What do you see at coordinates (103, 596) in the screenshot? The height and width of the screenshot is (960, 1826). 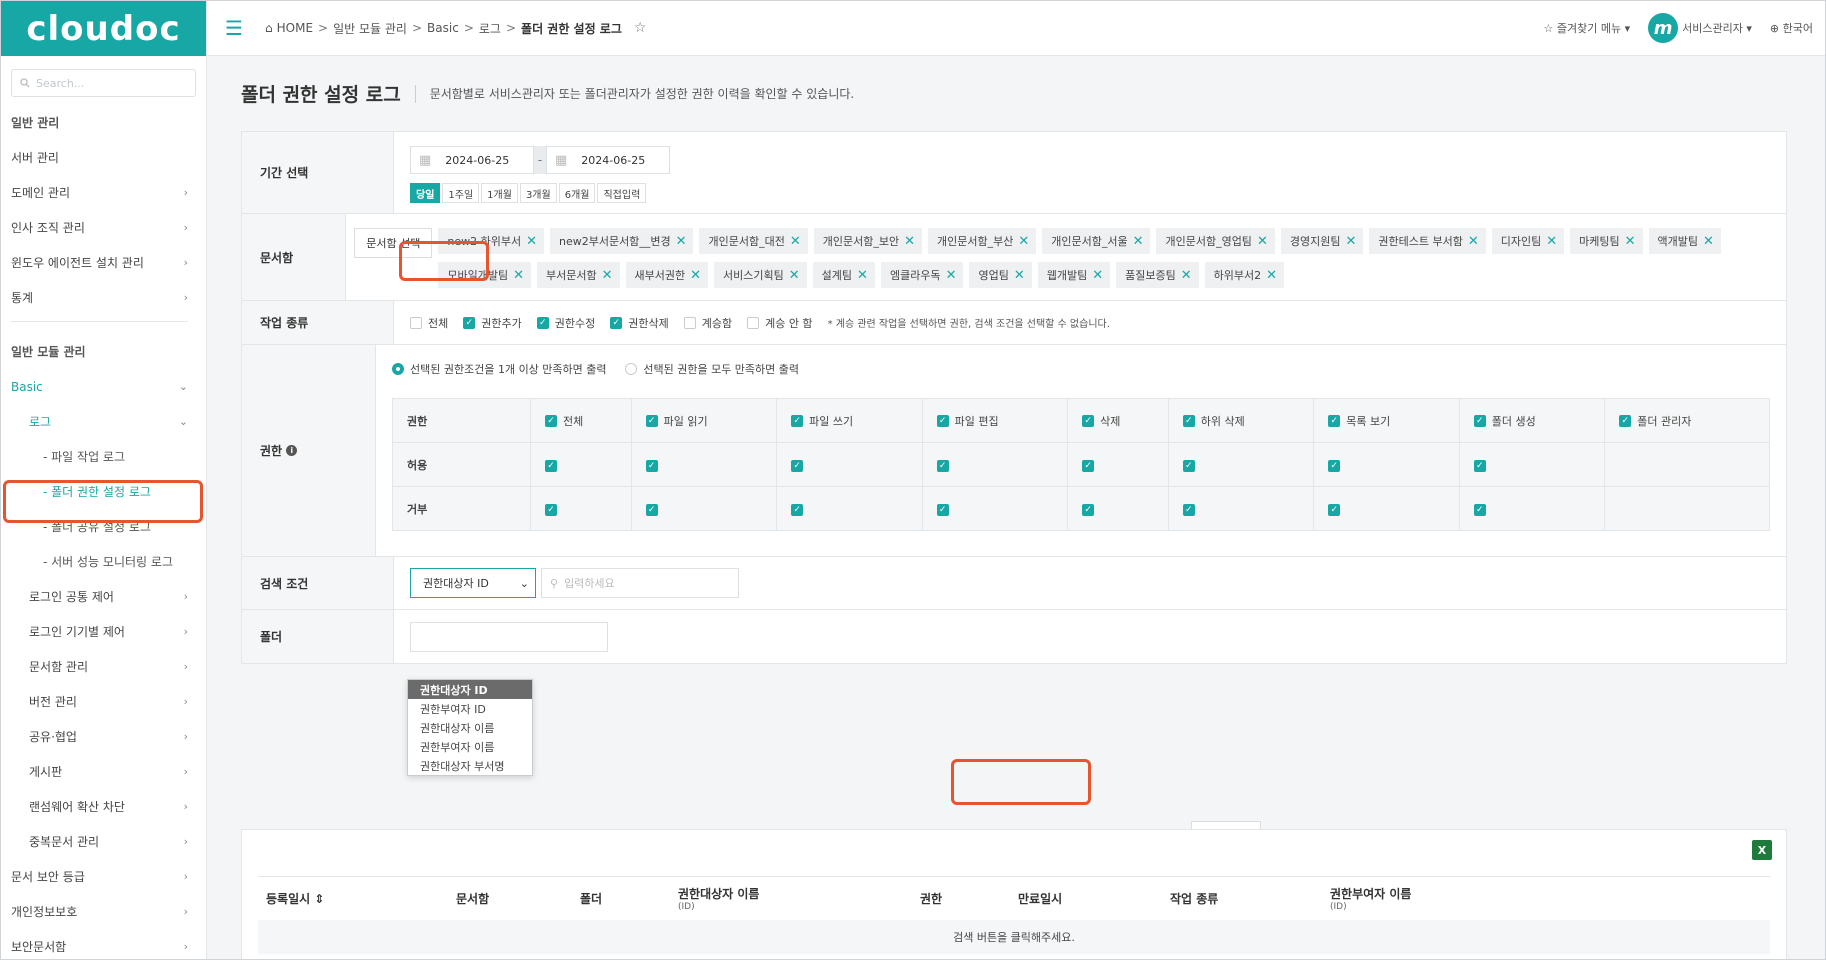 I see `sidebar-item: 로그인 공통 제어 ›` at bounding box center [103, 596].